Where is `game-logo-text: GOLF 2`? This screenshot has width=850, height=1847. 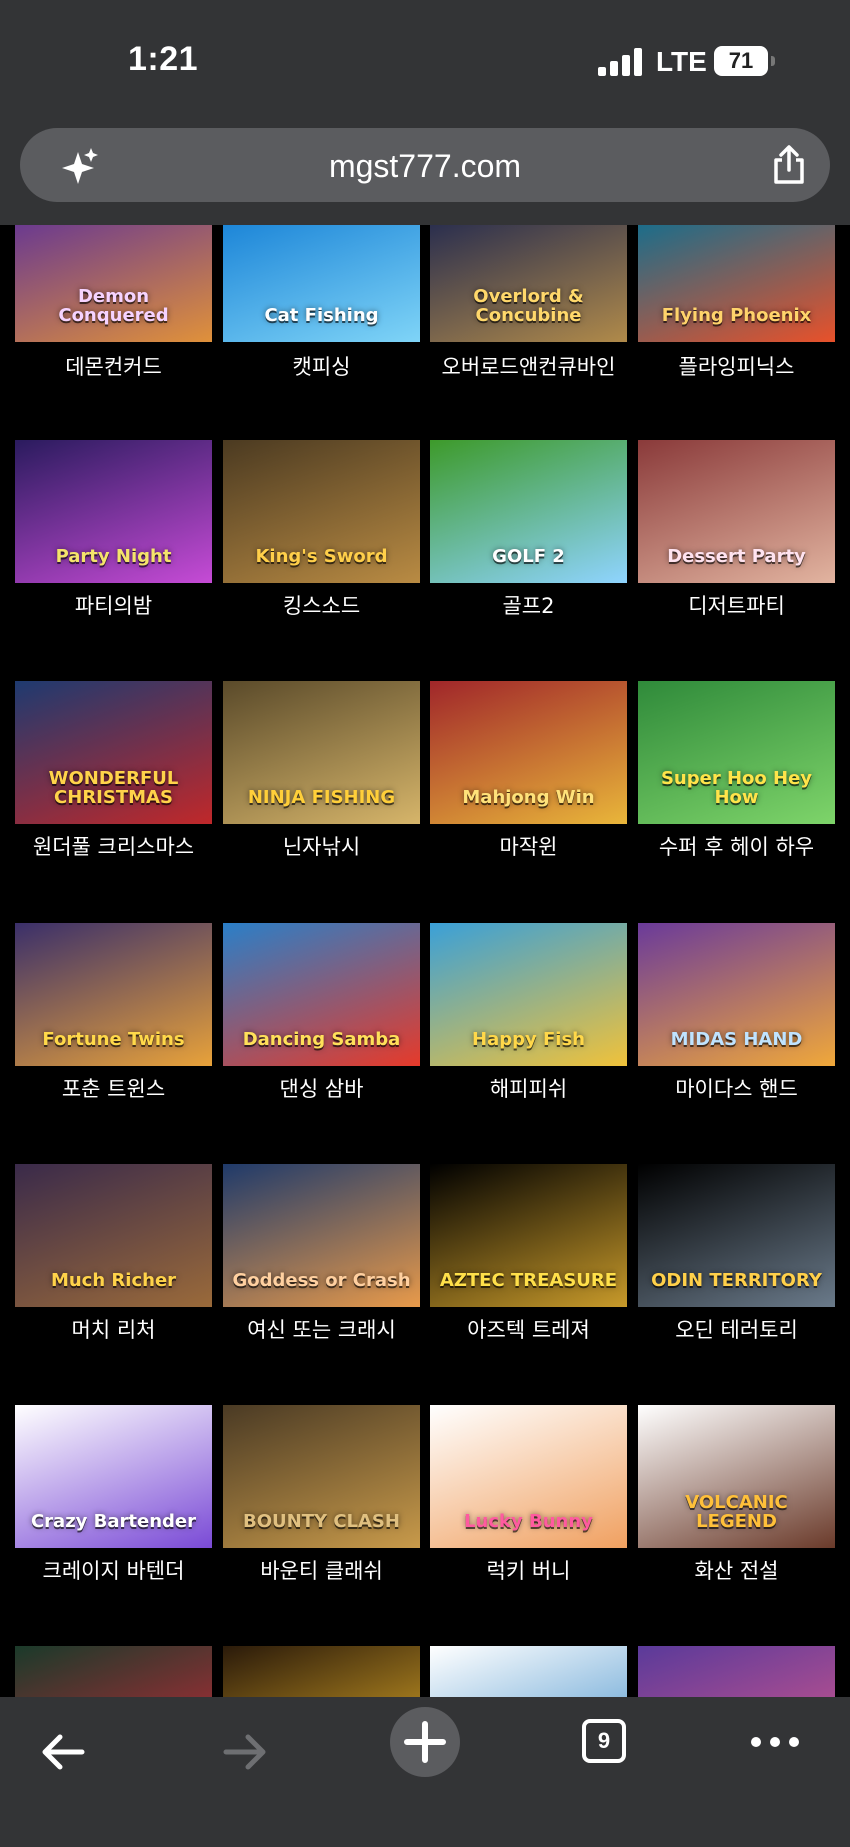 game-logo-text: GOLF 2 is located at coordinates (528, 557).